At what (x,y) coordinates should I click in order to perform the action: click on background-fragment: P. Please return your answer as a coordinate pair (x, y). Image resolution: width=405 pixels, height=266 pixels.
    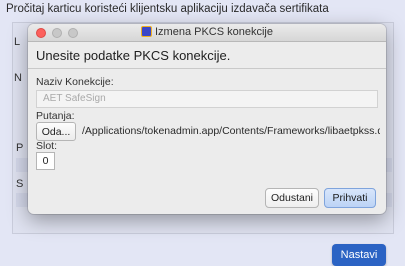
    Looking at the image, I should click on (20, 148).